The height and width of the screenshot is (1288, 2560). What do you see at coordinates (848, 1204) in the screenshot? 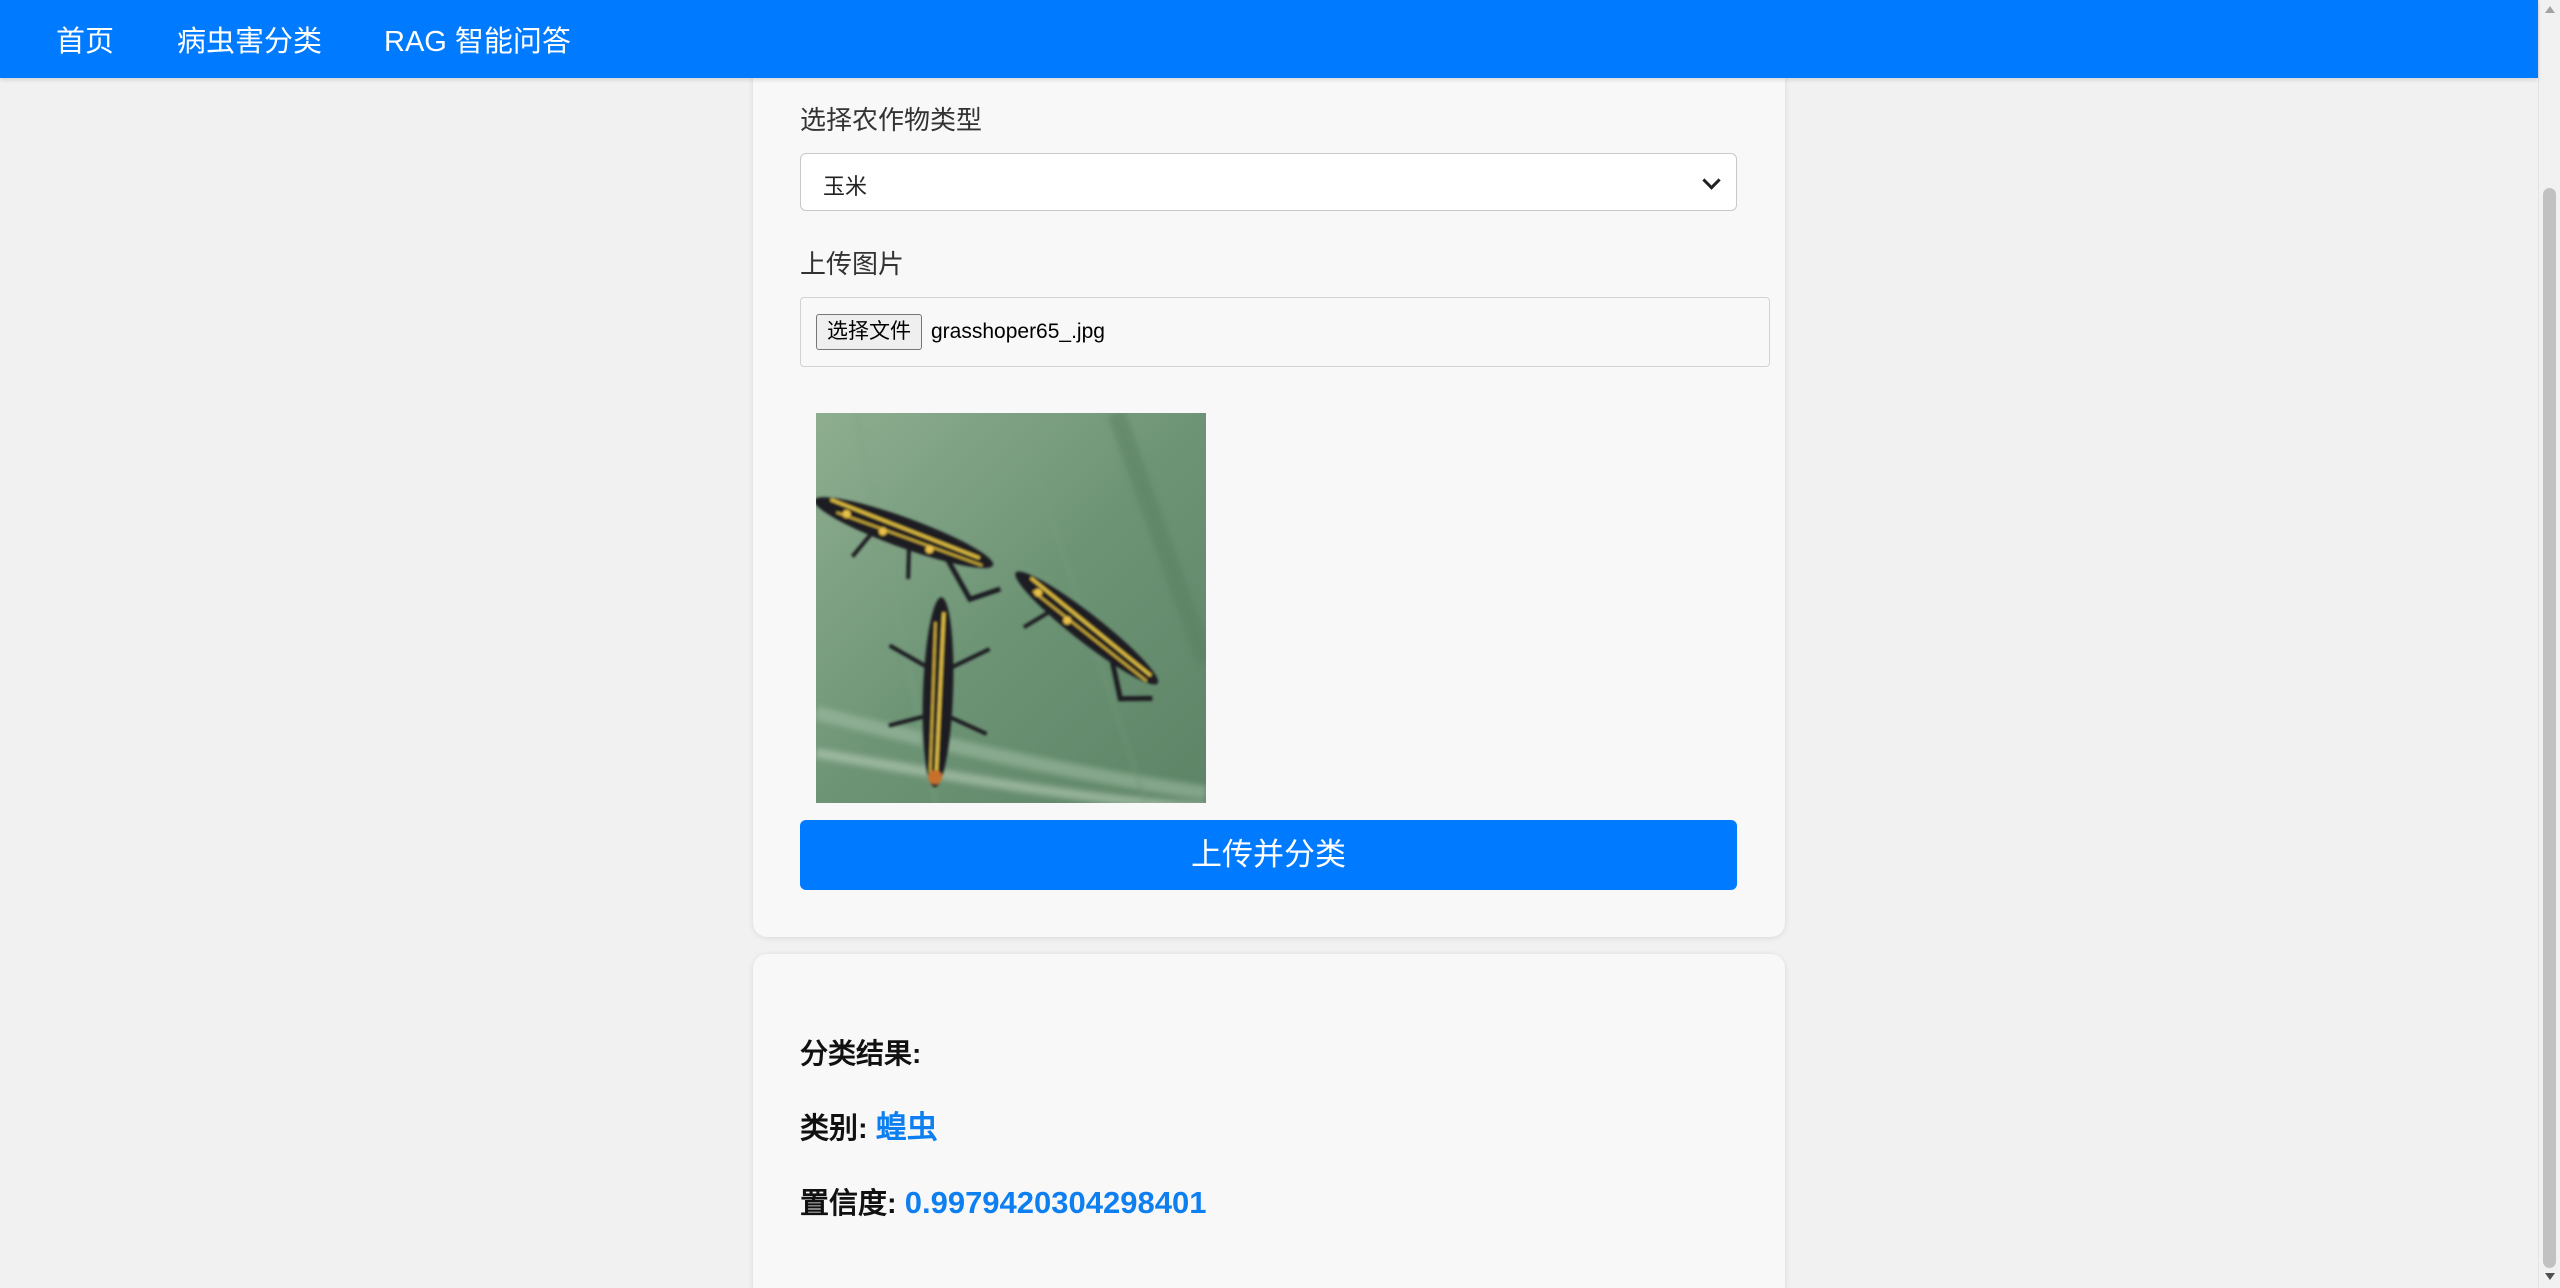
I see `result-confidence-label: 置信度:` at bounding box center [848, 1204].